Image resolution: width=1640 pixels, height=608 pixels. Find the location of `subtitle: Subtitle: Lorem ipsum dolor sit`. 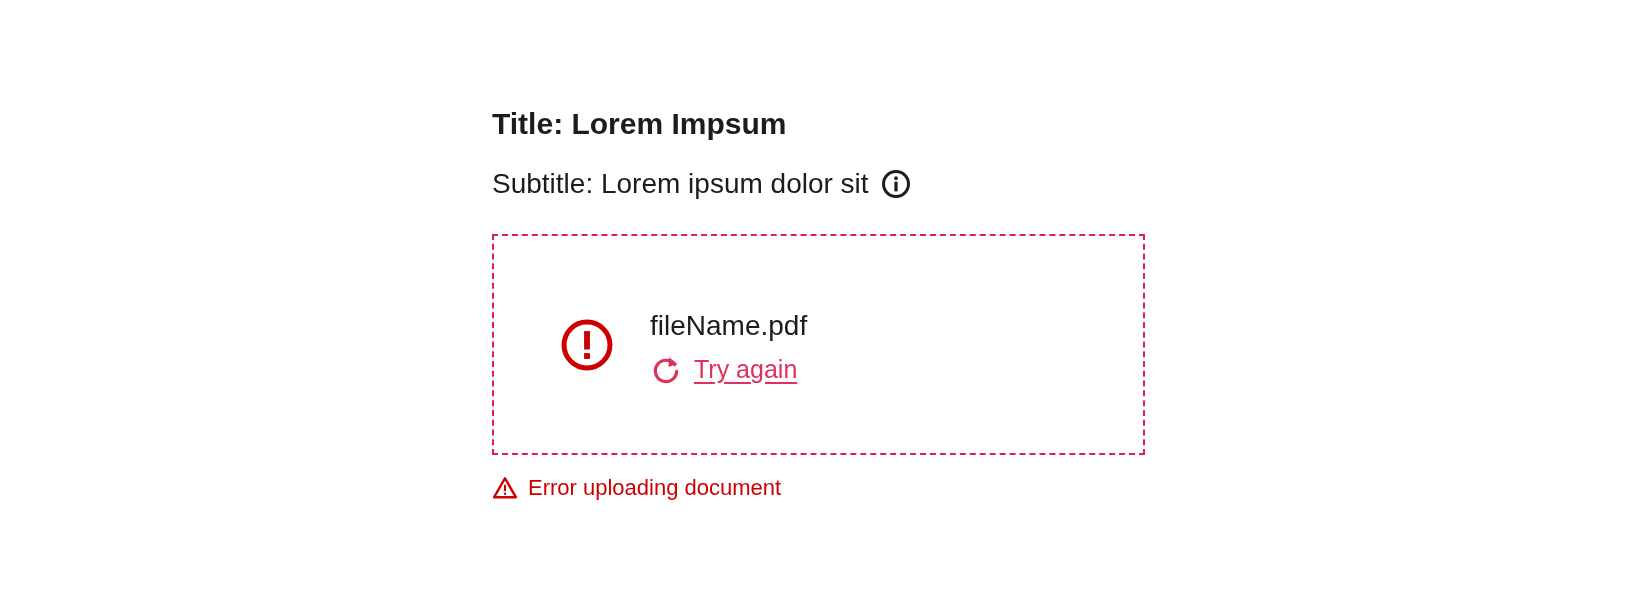

subtitle: Subtitle: Lorem ipsum dolor sit is located at coordinates (680, 184).